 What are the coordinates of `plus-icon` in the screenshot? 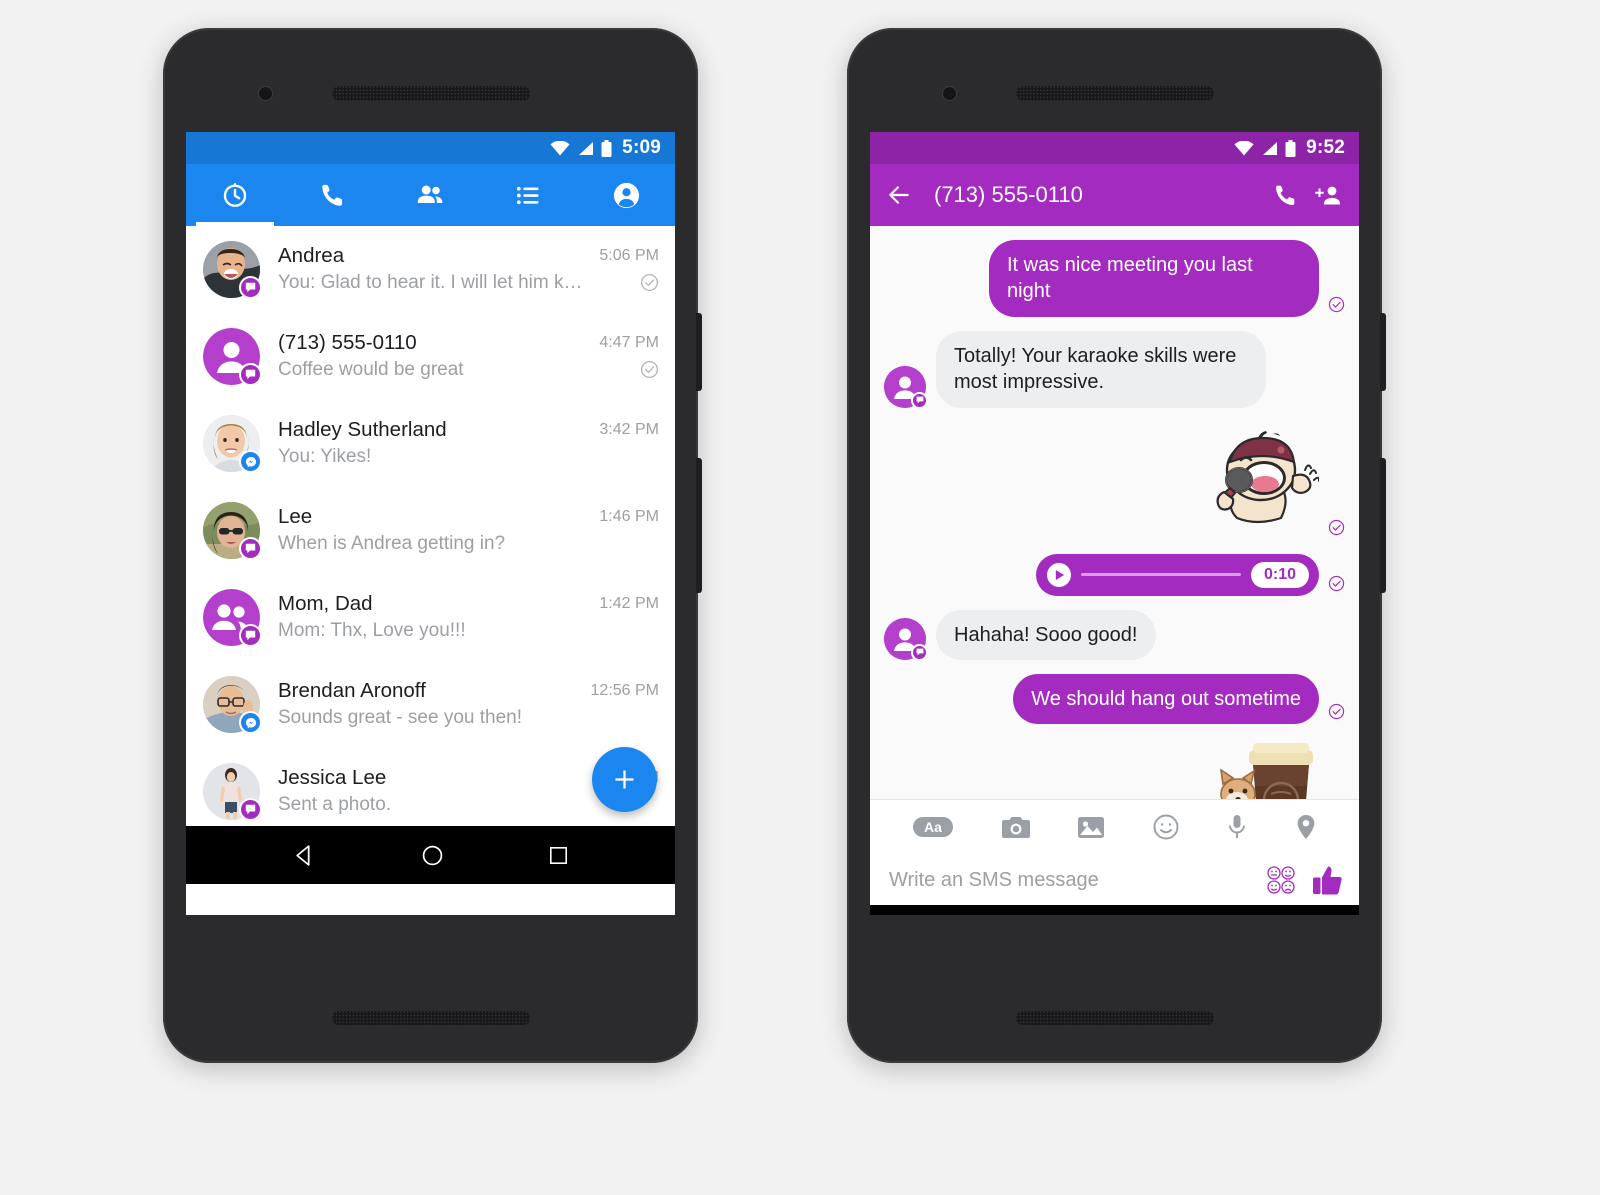 It's located at (624, 779).